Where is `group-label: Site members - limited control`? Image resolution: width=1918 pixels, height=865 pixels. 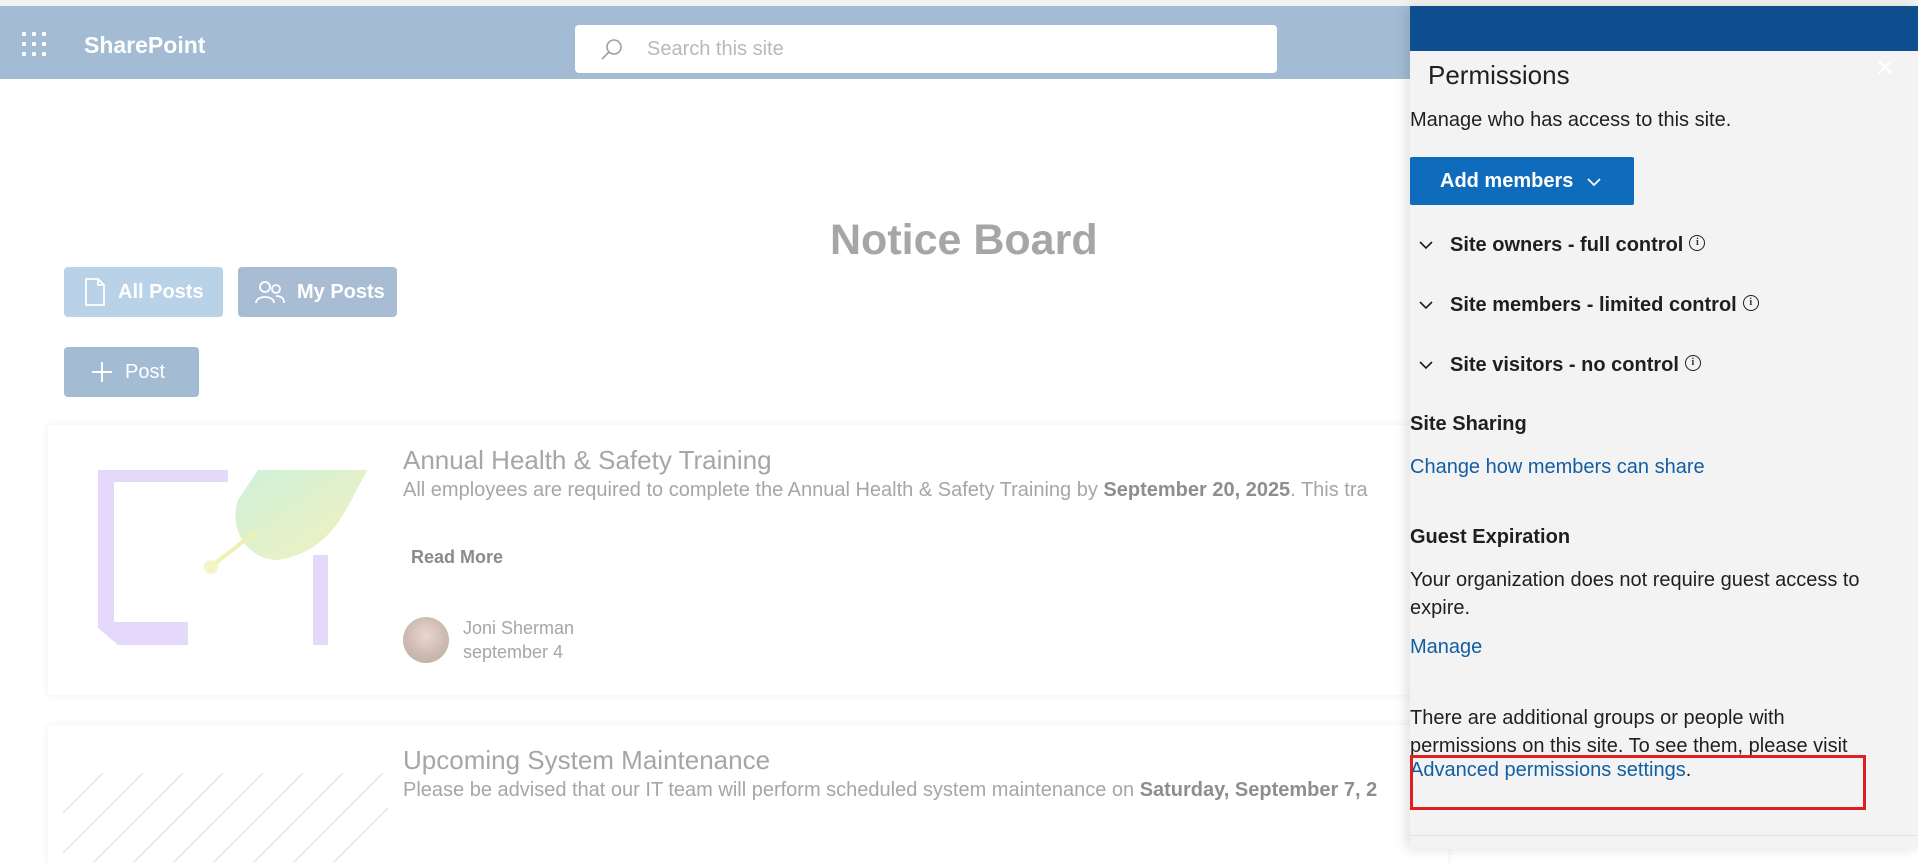
group-label: Site members - limited control is located at coordinates (1593, 304).